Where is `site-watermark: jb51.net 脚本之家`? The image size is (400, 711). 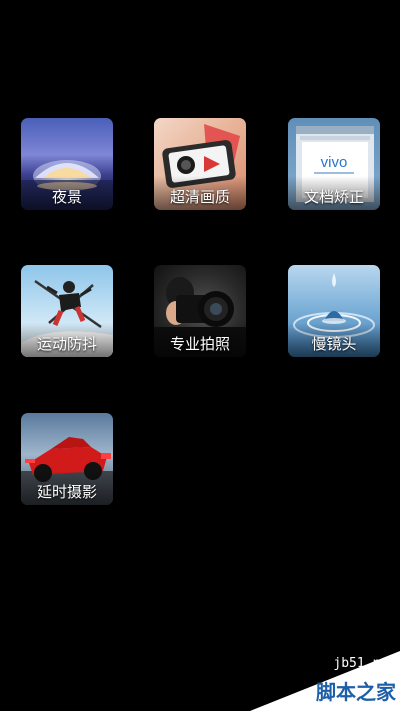 site-watermark: jb51.net 脚本之家 is located at coordinates (325, 681).